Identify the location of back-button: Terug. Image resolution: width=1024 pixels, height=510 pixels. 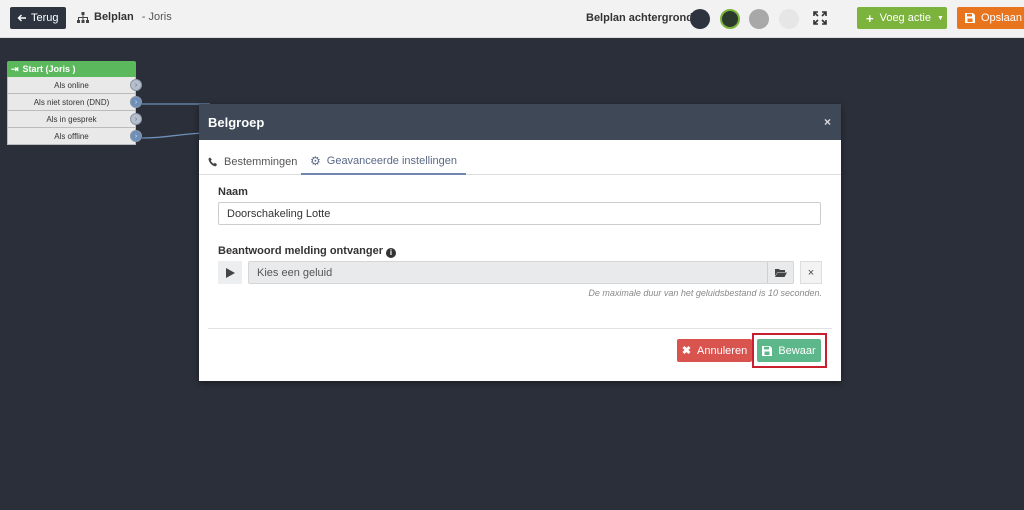
(38, 18).